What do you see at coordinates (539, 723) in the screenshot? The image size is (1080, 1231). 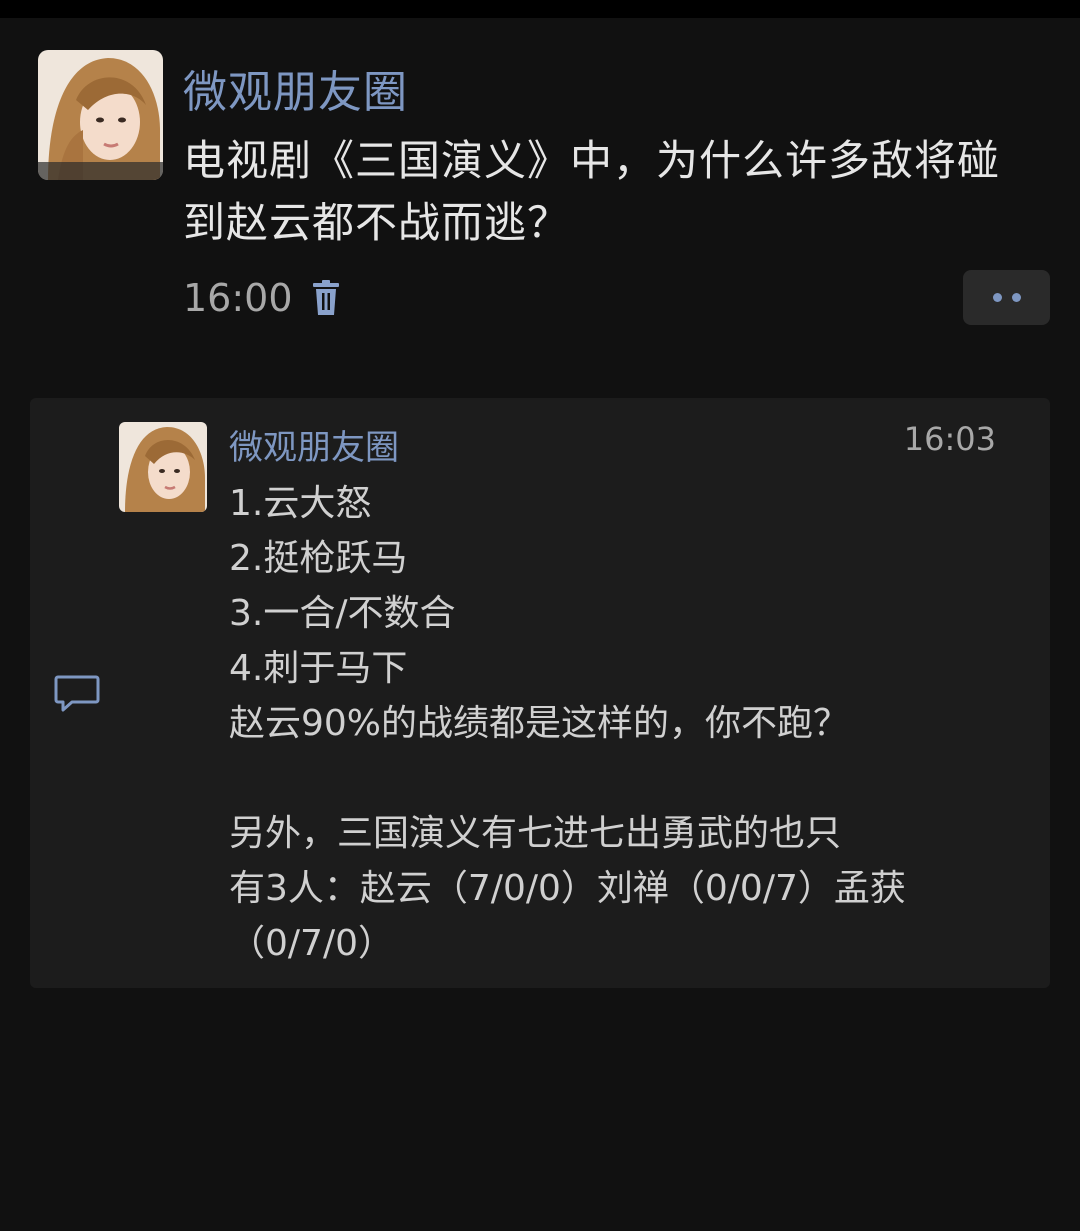 I see `comment-line: 赵云90%的战绩都是这样的，你不跑？` at bounding box center [539, 723].